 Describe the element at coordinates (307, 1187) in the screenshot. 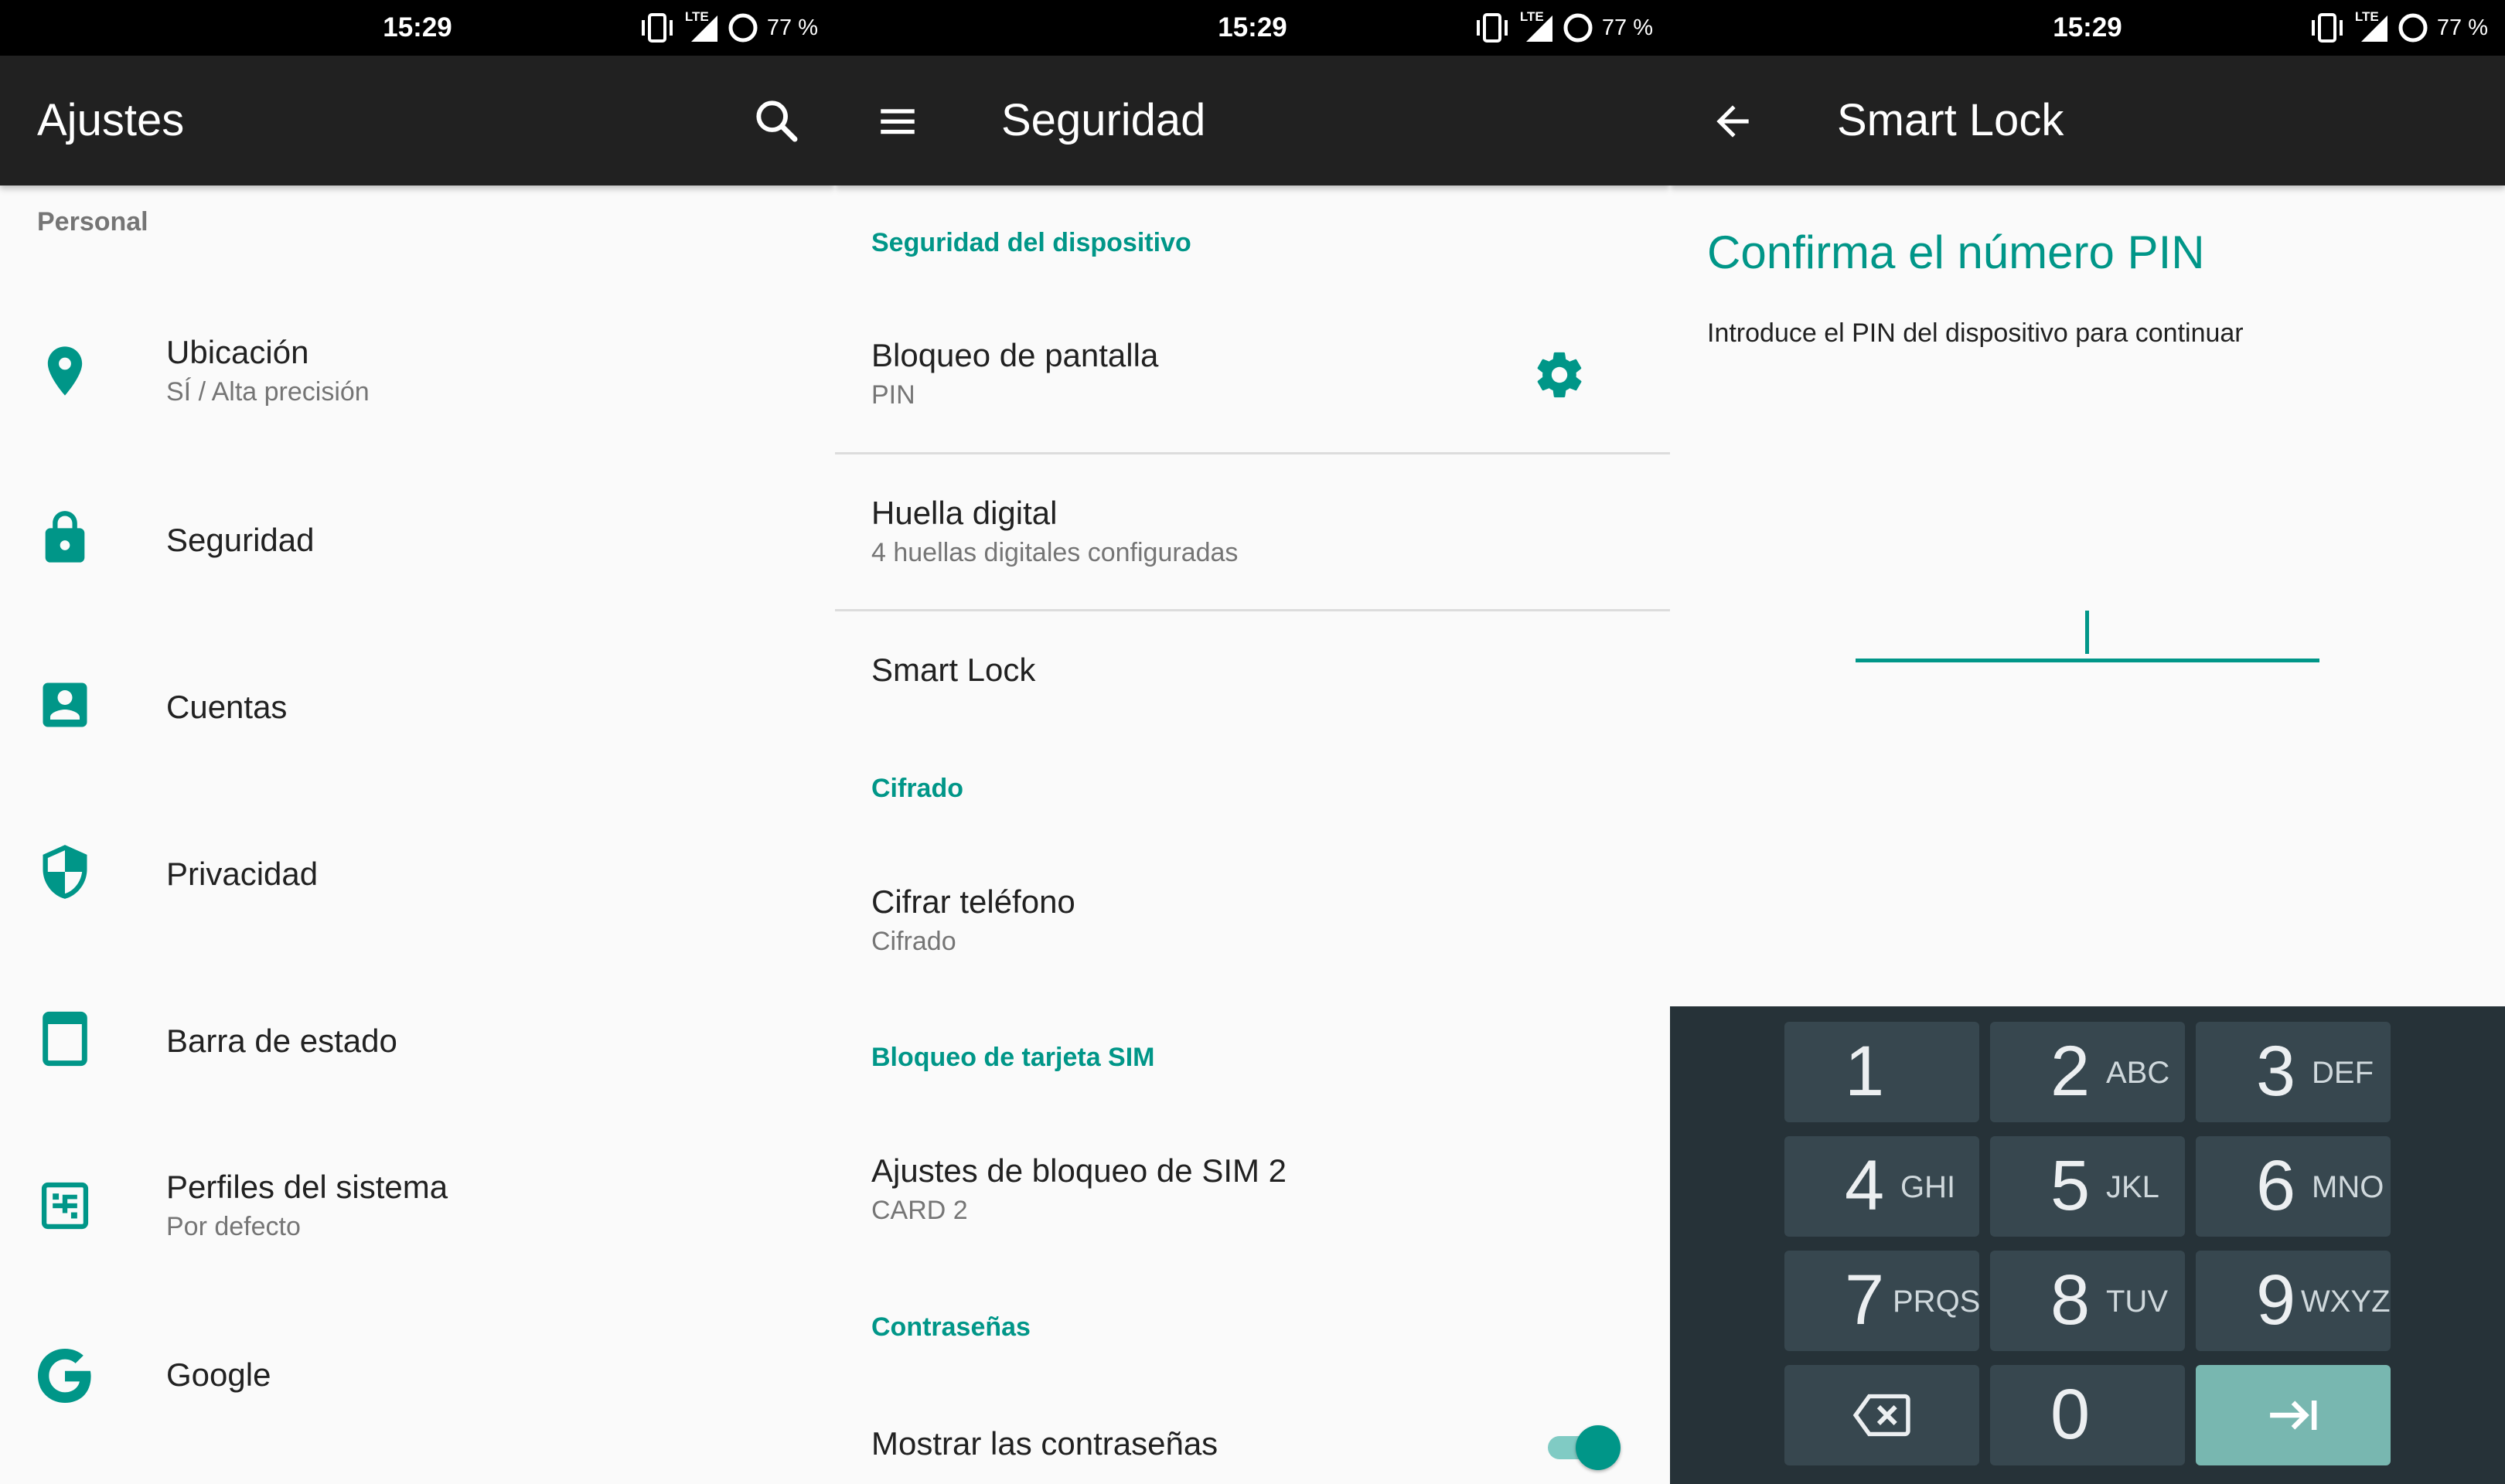

I see `item-label: Perfiles del sistema` at that location.